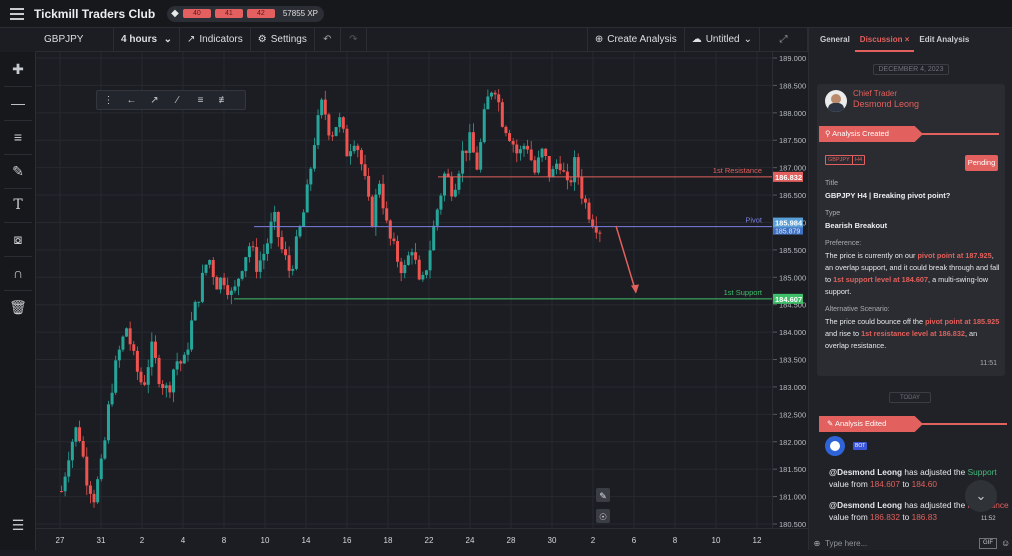 Image resolution: width=1012 pixels, height=556 pixels. I want to click on settings-button: ⚙ Settings, so click(283, 39).